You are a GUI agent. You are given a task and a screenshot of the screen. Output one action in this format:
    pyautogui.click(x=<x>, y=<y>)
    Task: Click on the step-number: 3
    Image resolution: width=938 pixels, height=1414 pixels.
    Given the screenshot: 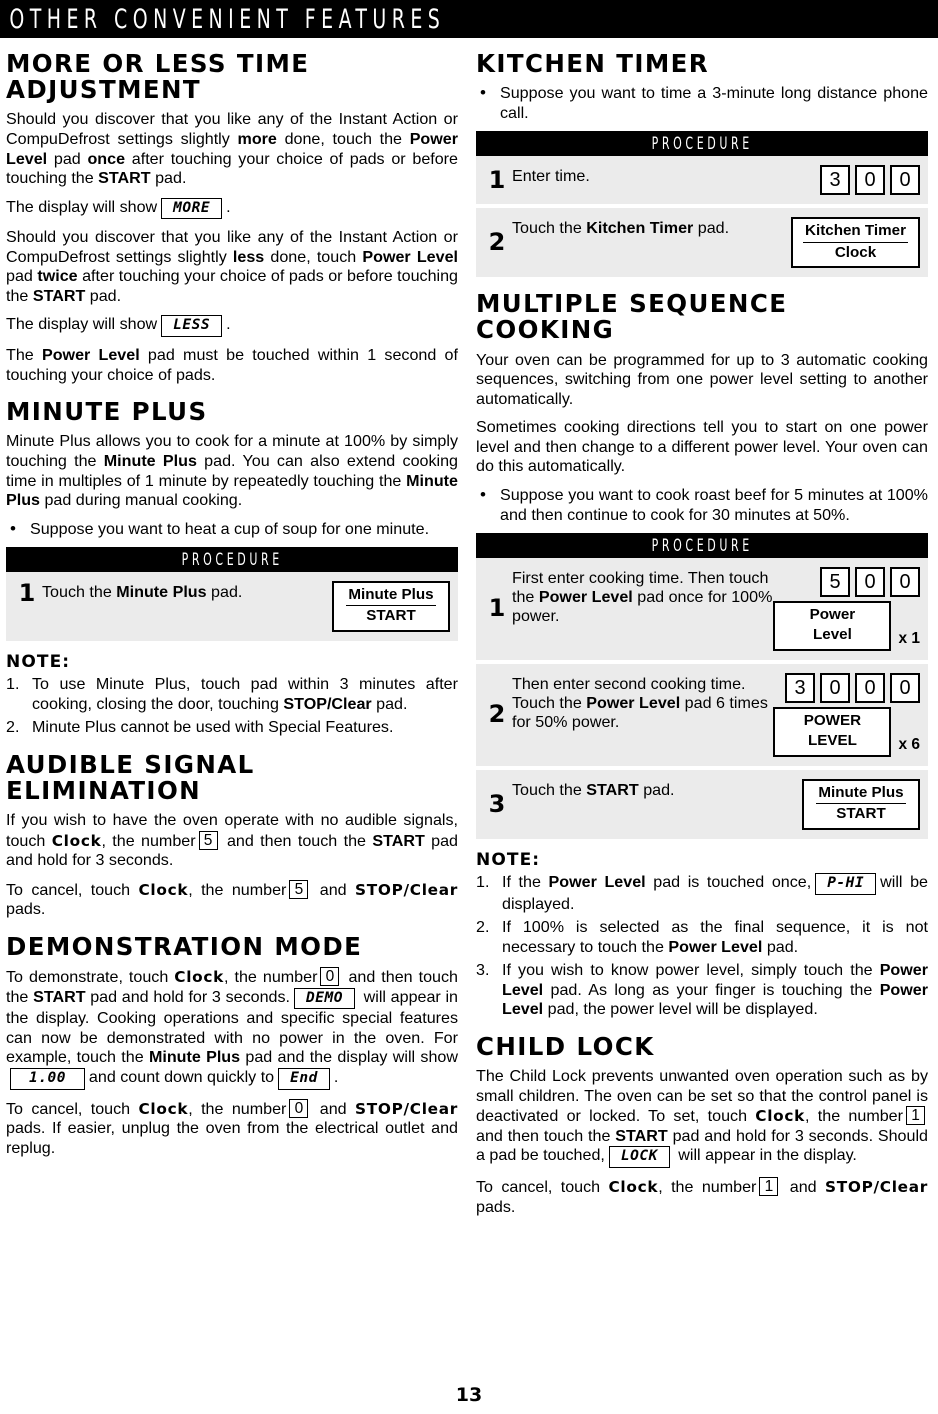 What is the action you would take?
    pyautogui.click(x=497, y=803)
    